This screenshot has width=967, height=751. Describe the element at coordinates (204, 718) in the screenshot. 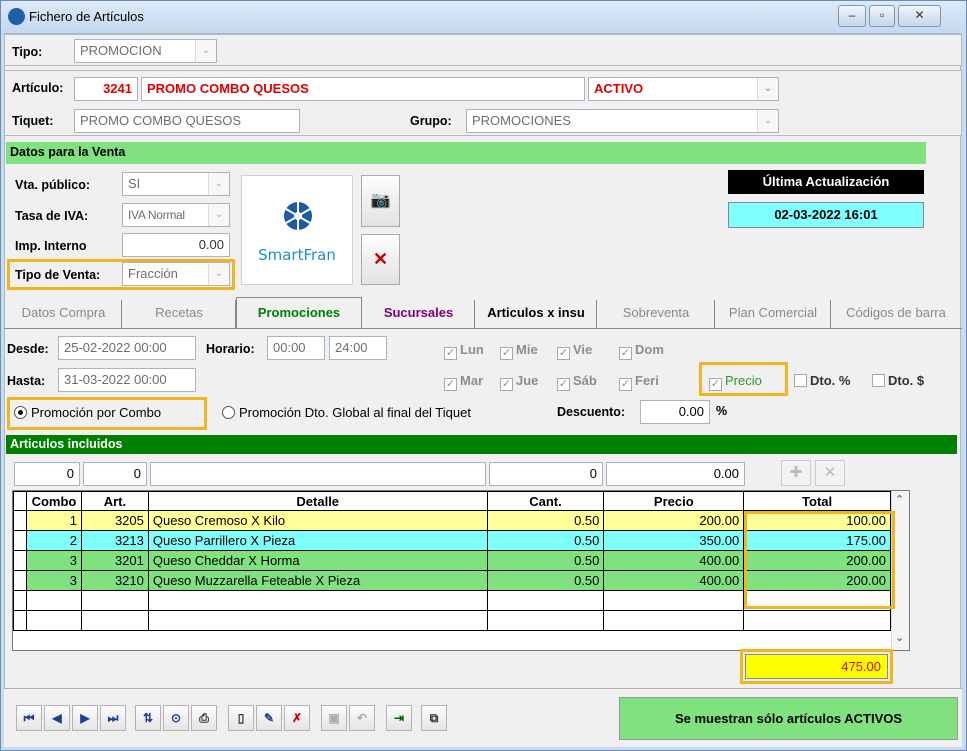

I see `print-button: ⎙` at that location.